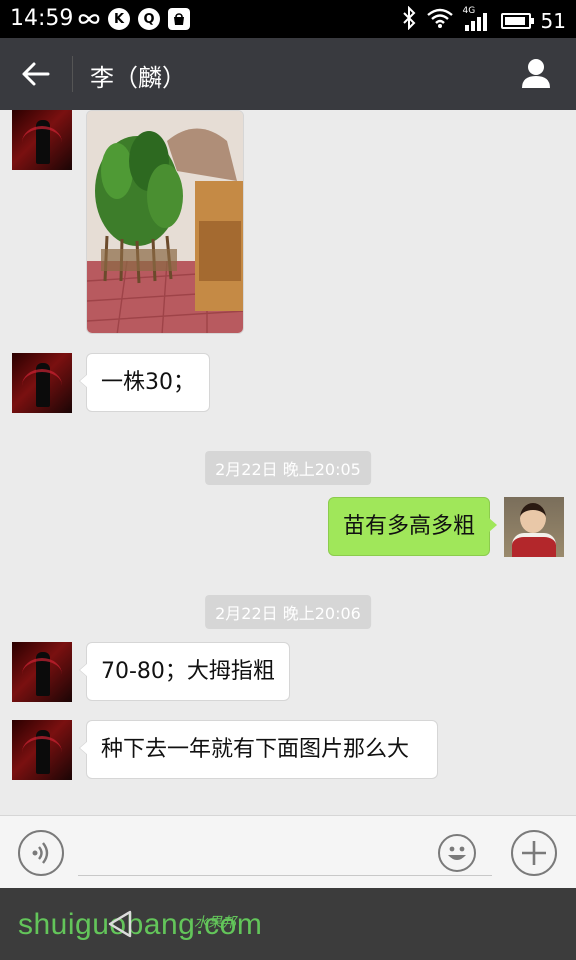 The width and height of the screenshot is (576, 960). What do you see at coordinates (409, 20) in the screenshot?
I see `bluetooth-icon` at bounding box center [409, 20].